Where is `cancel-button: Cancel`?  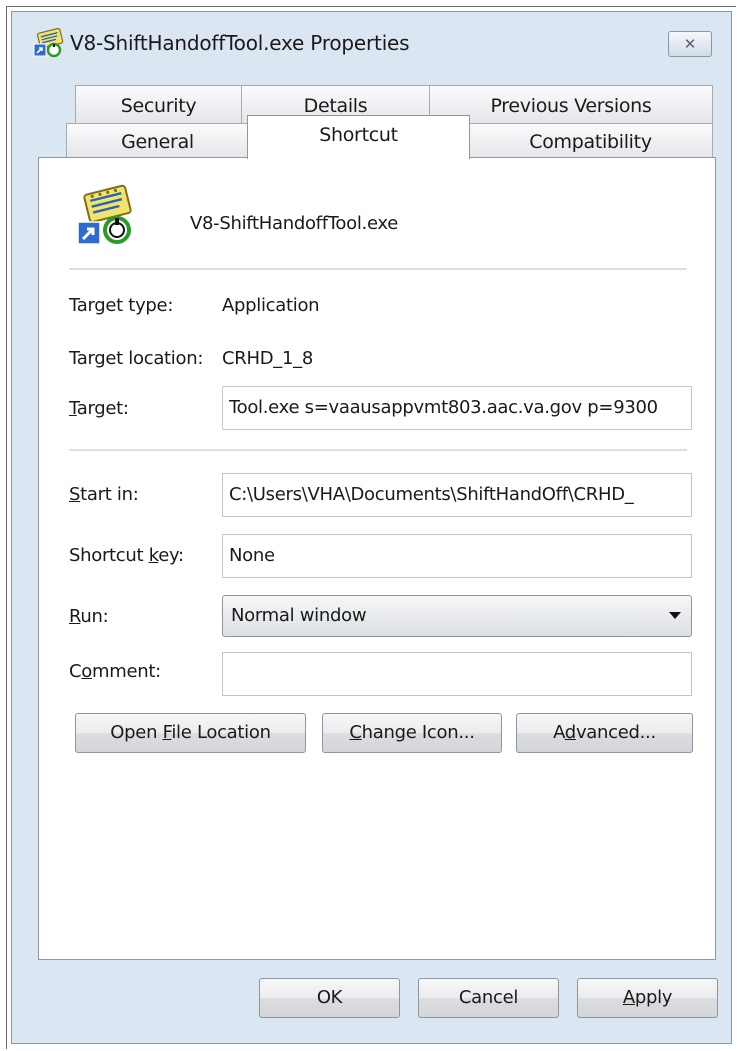
cancel-button: Cancel is located at coordinates (488, 998).